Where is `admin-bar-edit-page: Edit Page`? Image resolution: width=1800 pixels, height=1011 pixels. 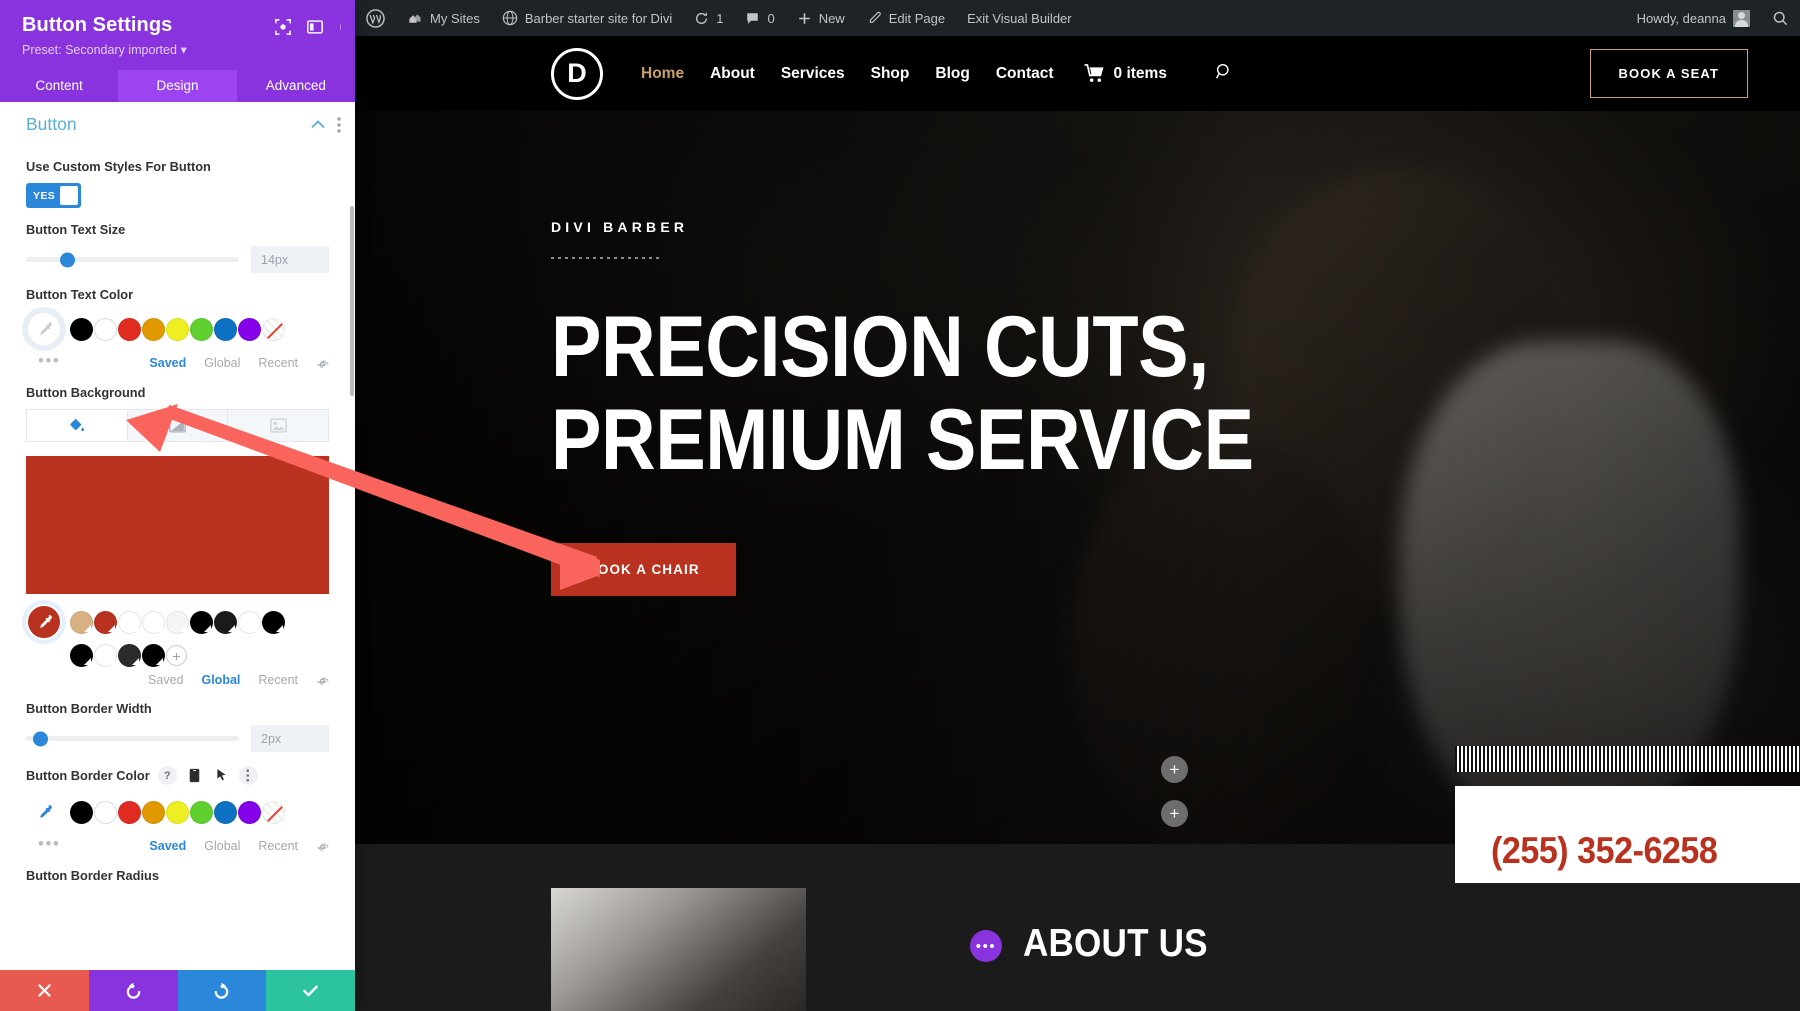 admin-bar-edit-page: Edit Page is located at coordinates (906, 18).